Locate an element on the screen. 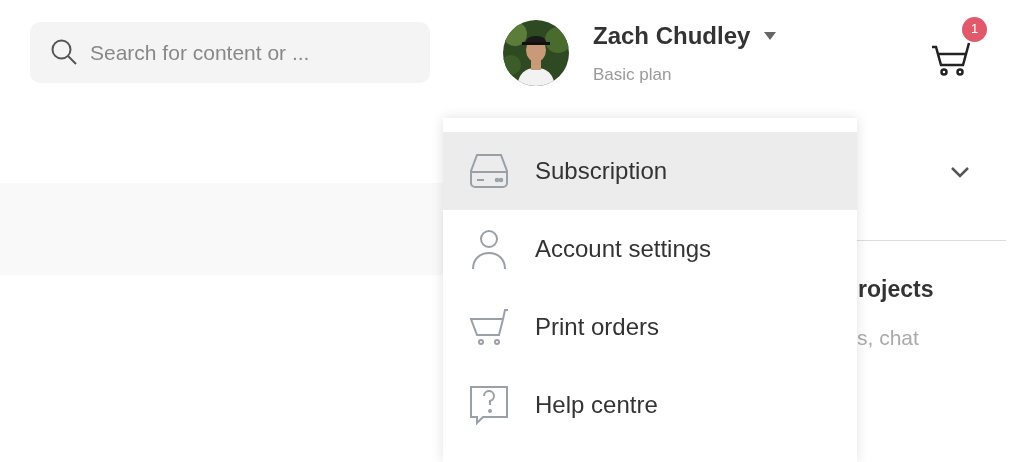 This screenshot has width=1024, height=462. section-heading: rojects is located at coordinates (896, 289).